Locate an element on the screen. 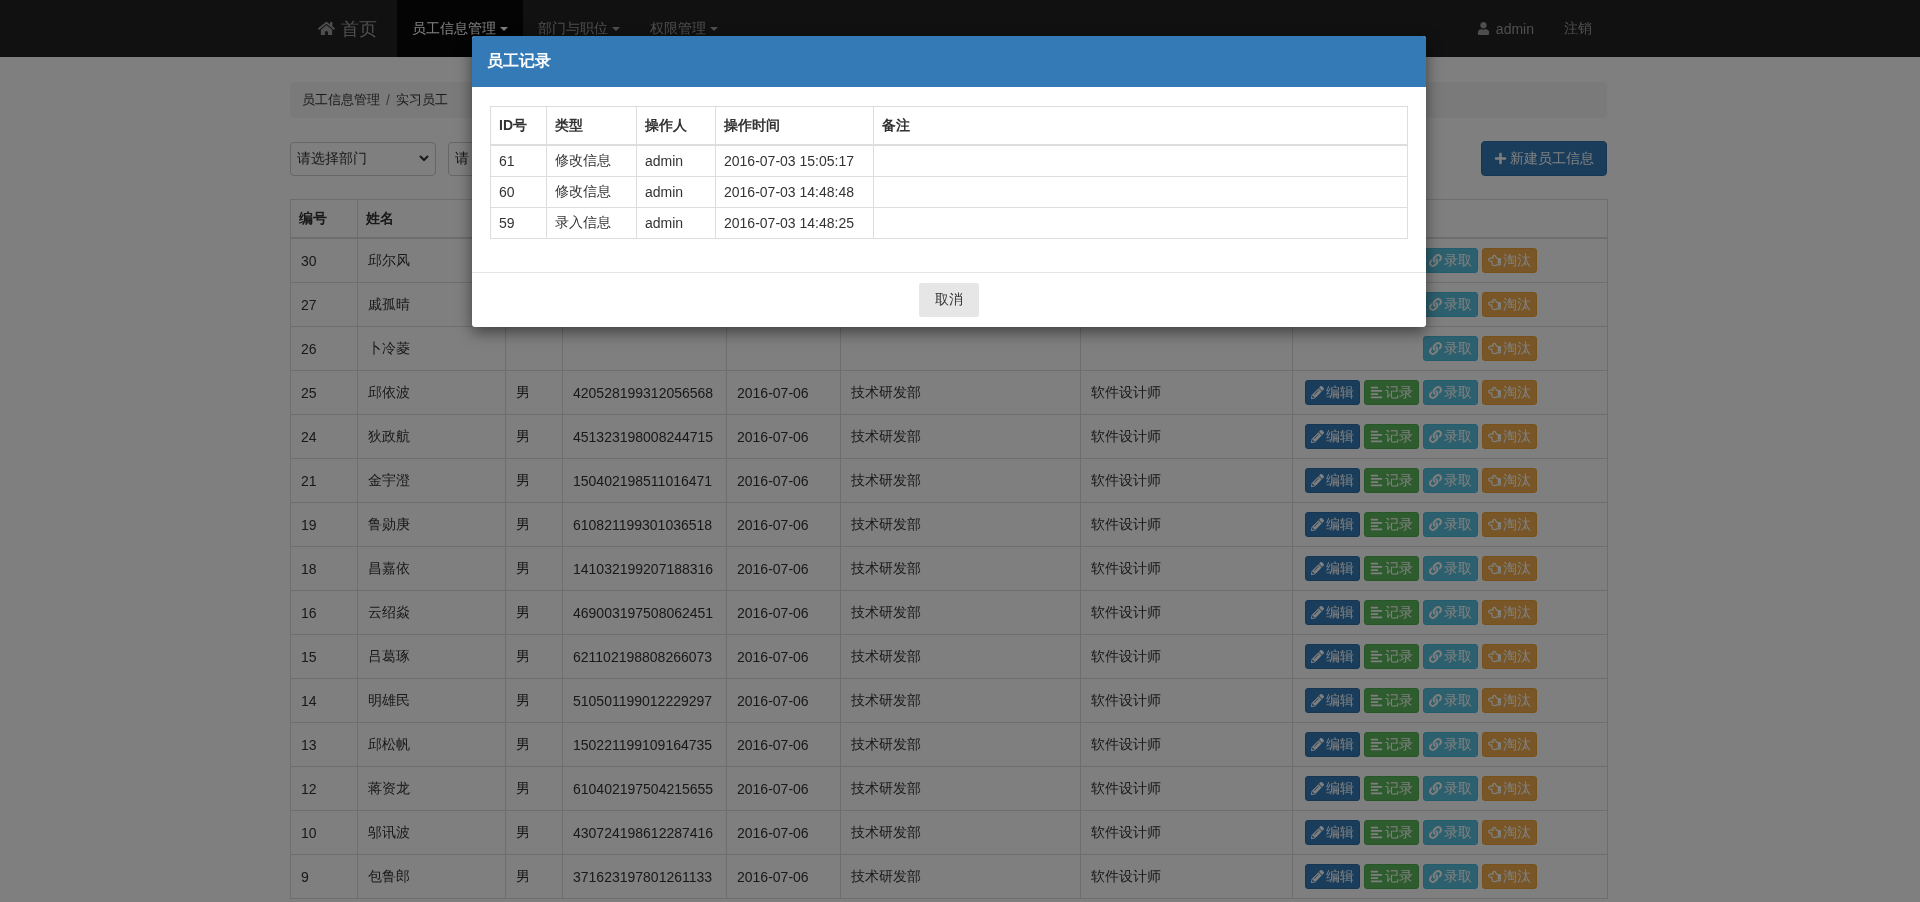 The height and width of the screenshot is (902, 1920). table-cell: 2016-07-03 15:05:17 is located at coordinates (794, 161).